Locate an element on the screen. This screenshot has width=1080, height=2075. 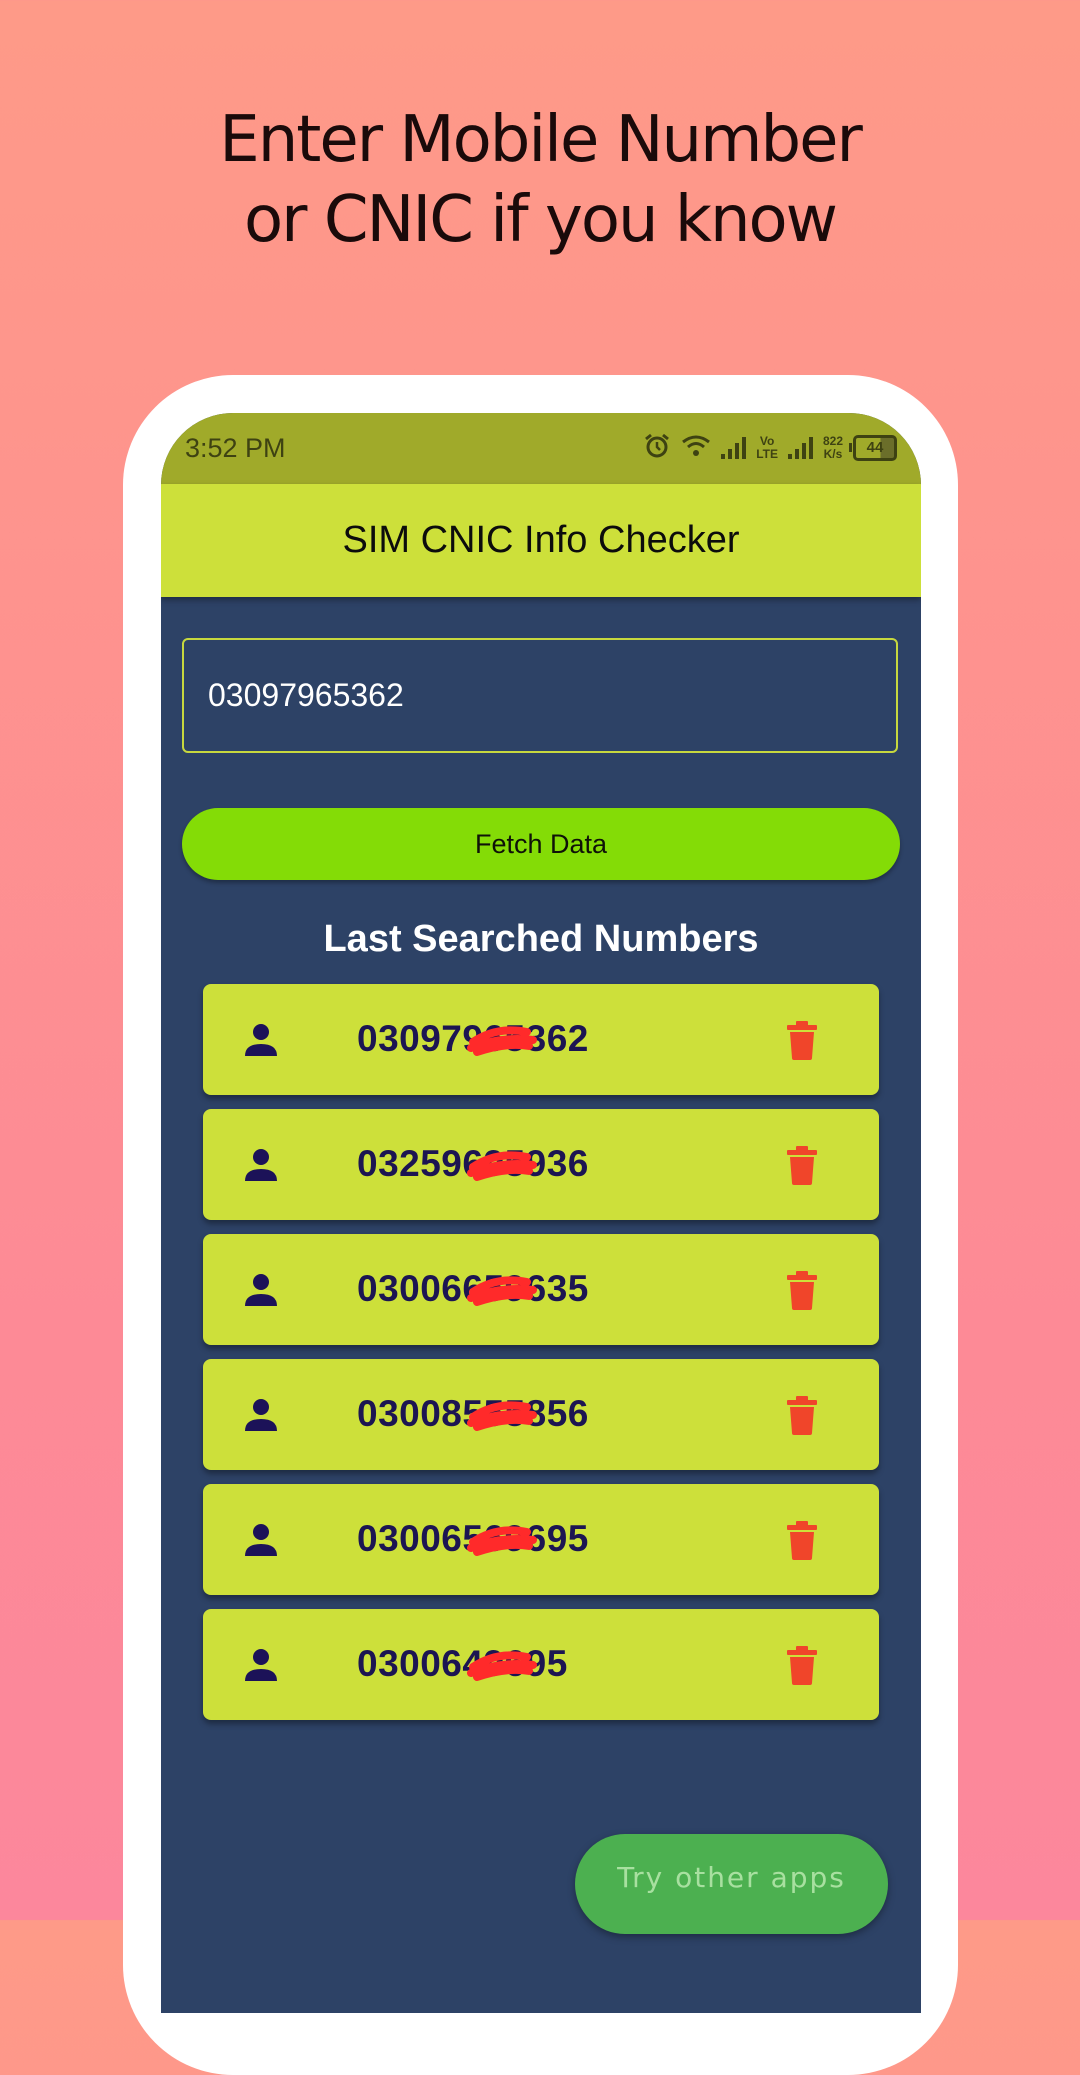
history-title: Last Searched Numbers is located at coordinates (541, 939).